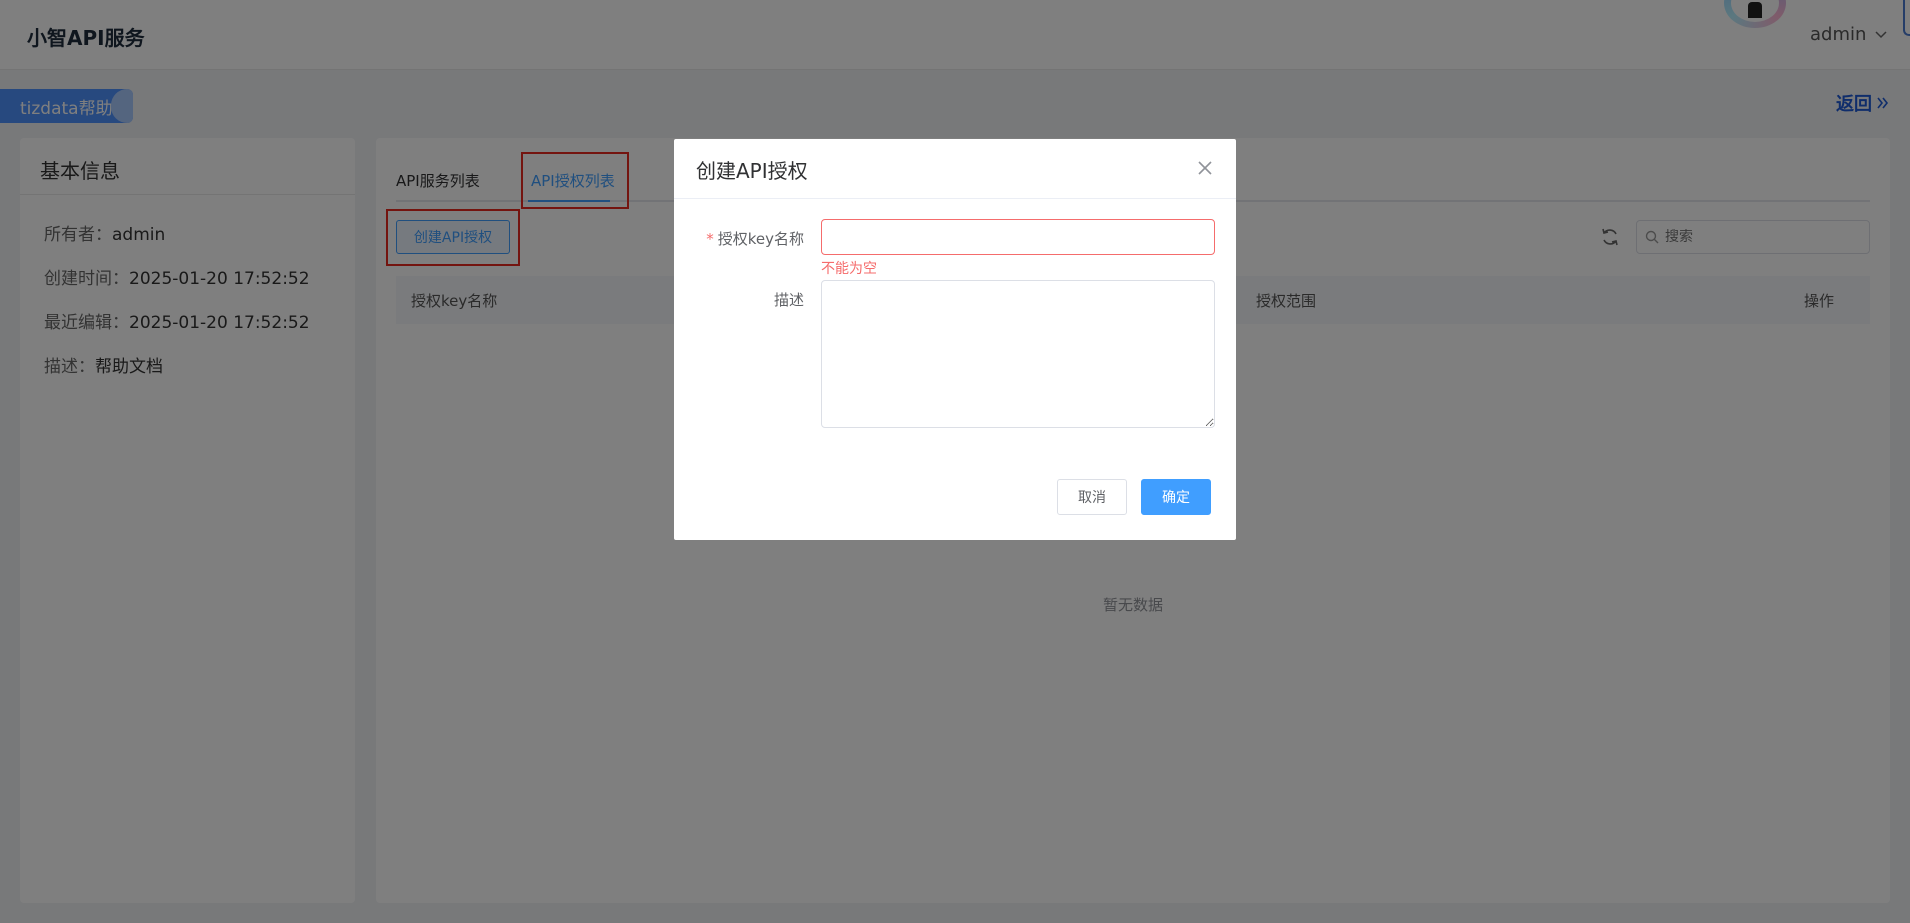 The height and width of the screenshot is (923, 1910). What do you see at coordinates (1092, 497) in the screenshot?
I see `cancel-button: 取消` at bounding box center [1092, 497].